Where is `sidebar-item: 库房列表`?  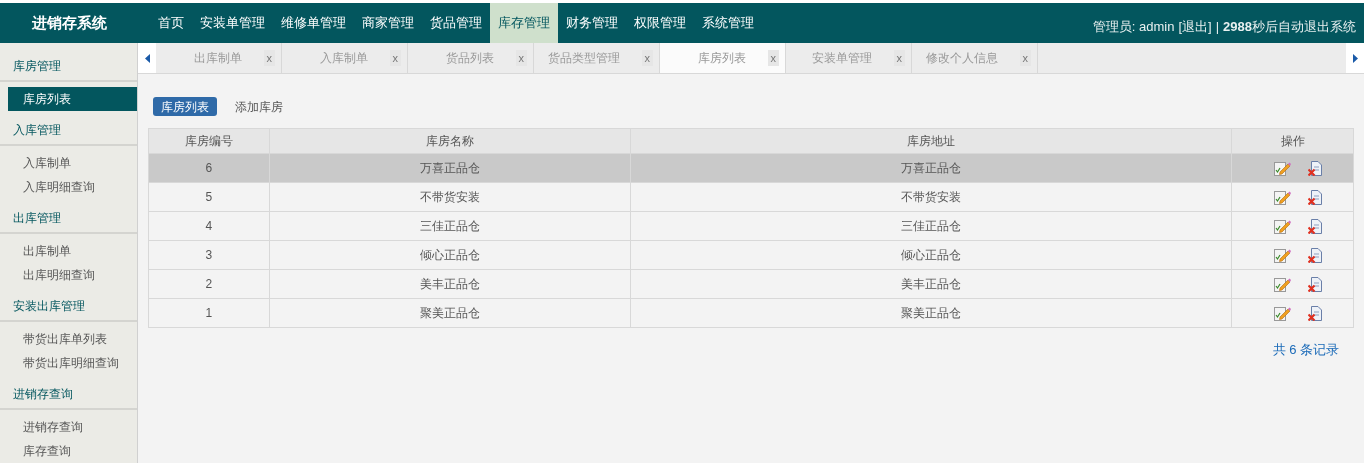 sidebar-item: 库房列表 is located at coordinates (72, 99).